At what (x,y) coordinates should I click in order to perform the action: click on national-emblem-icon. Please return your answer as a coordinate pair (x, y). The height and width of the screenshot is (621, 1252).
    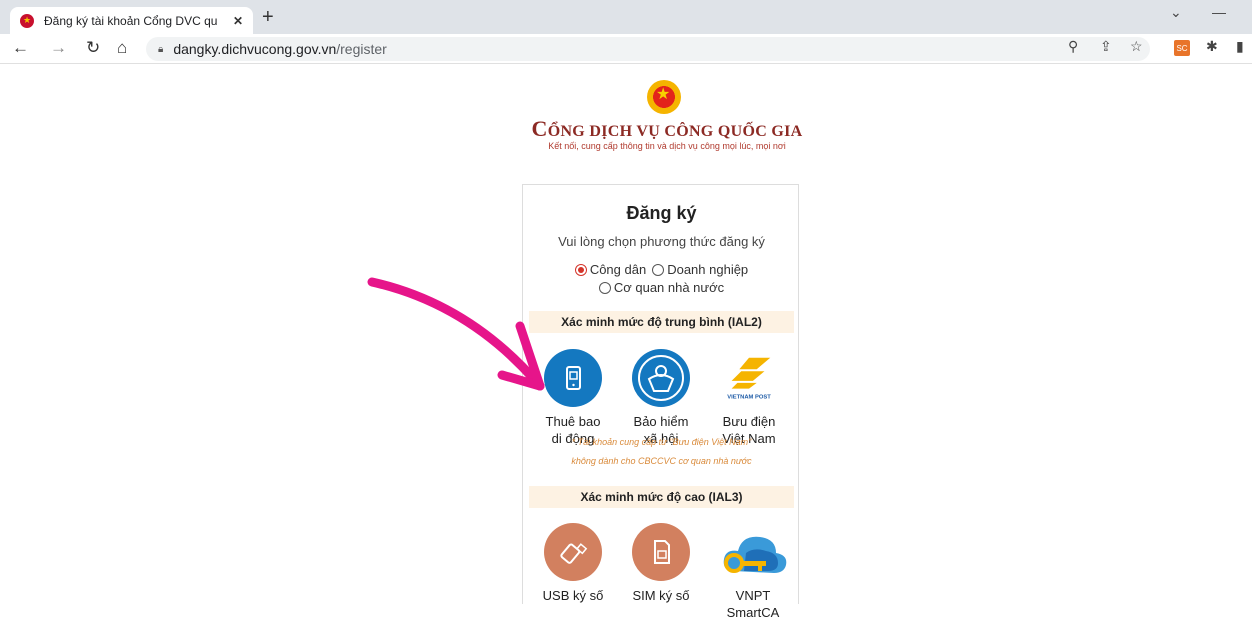
    Looking at the image, I should click on (664, 97).